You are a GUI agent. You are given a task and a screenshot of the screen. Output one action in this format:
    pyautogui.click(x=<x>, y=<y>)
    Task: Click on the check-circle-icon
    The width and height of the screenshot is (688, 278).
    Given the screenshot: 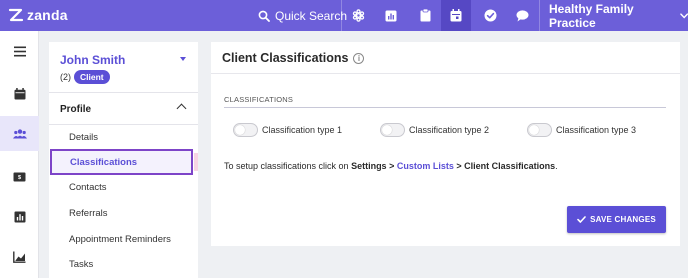 What is the action you would take?
    pyautogui.click(x=490, y=15)
    